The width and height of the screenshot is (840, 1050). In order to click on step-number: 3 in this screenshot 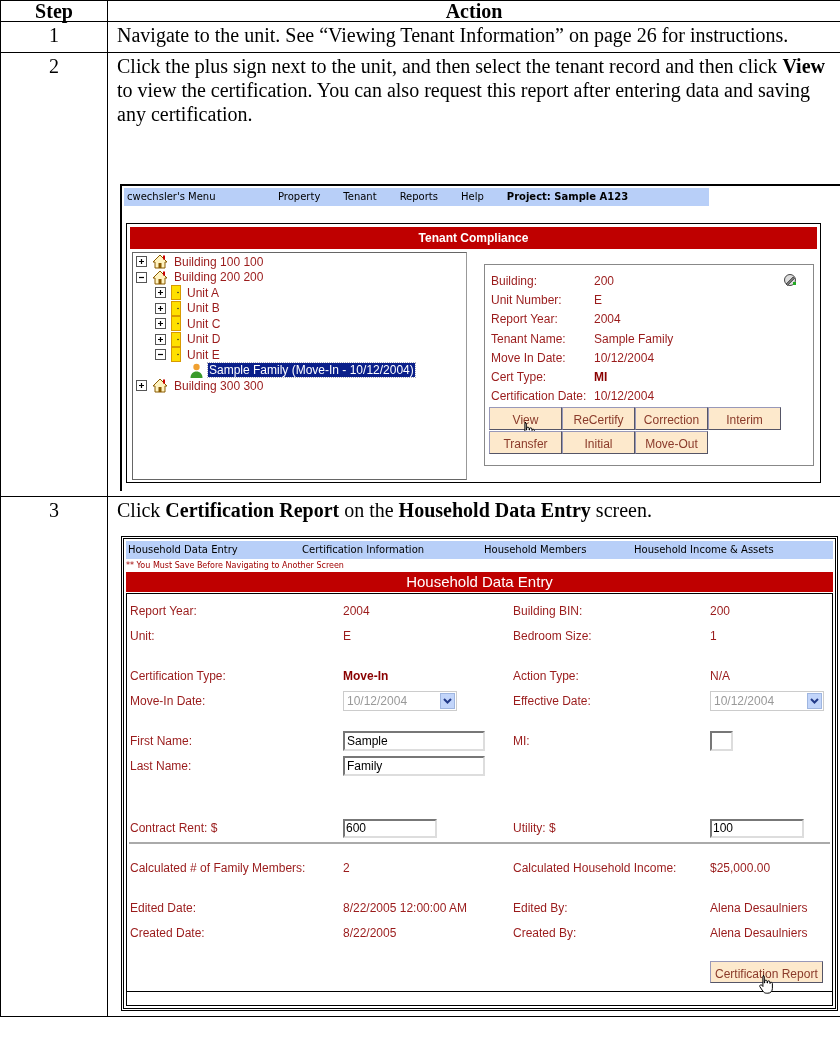, I will do `click(54, 510)`.